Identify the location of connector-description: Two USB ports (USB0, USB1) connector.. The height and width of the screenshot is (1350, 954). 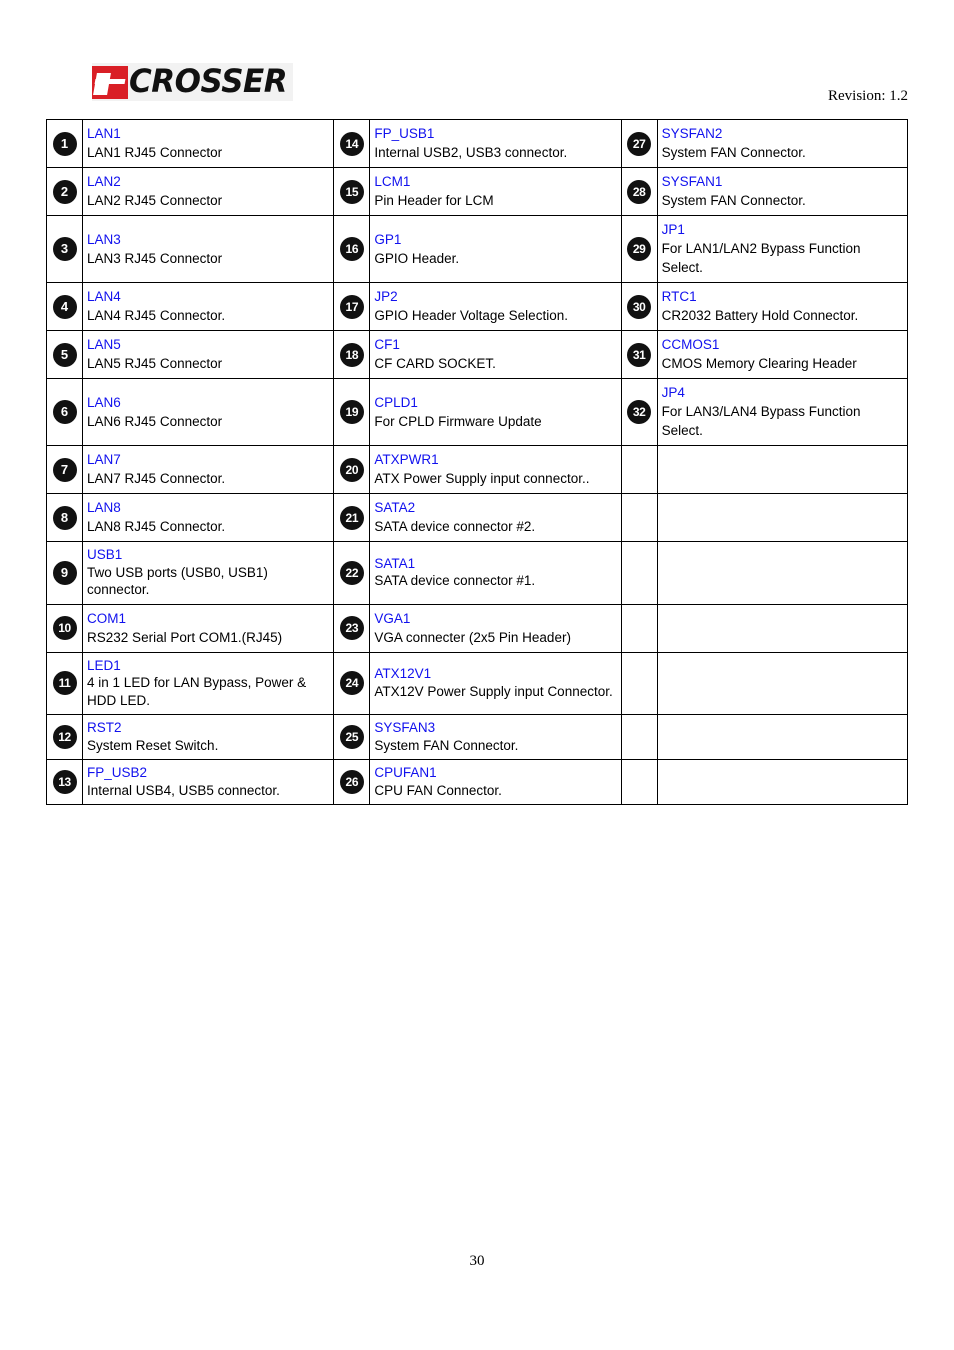
(177, 581).